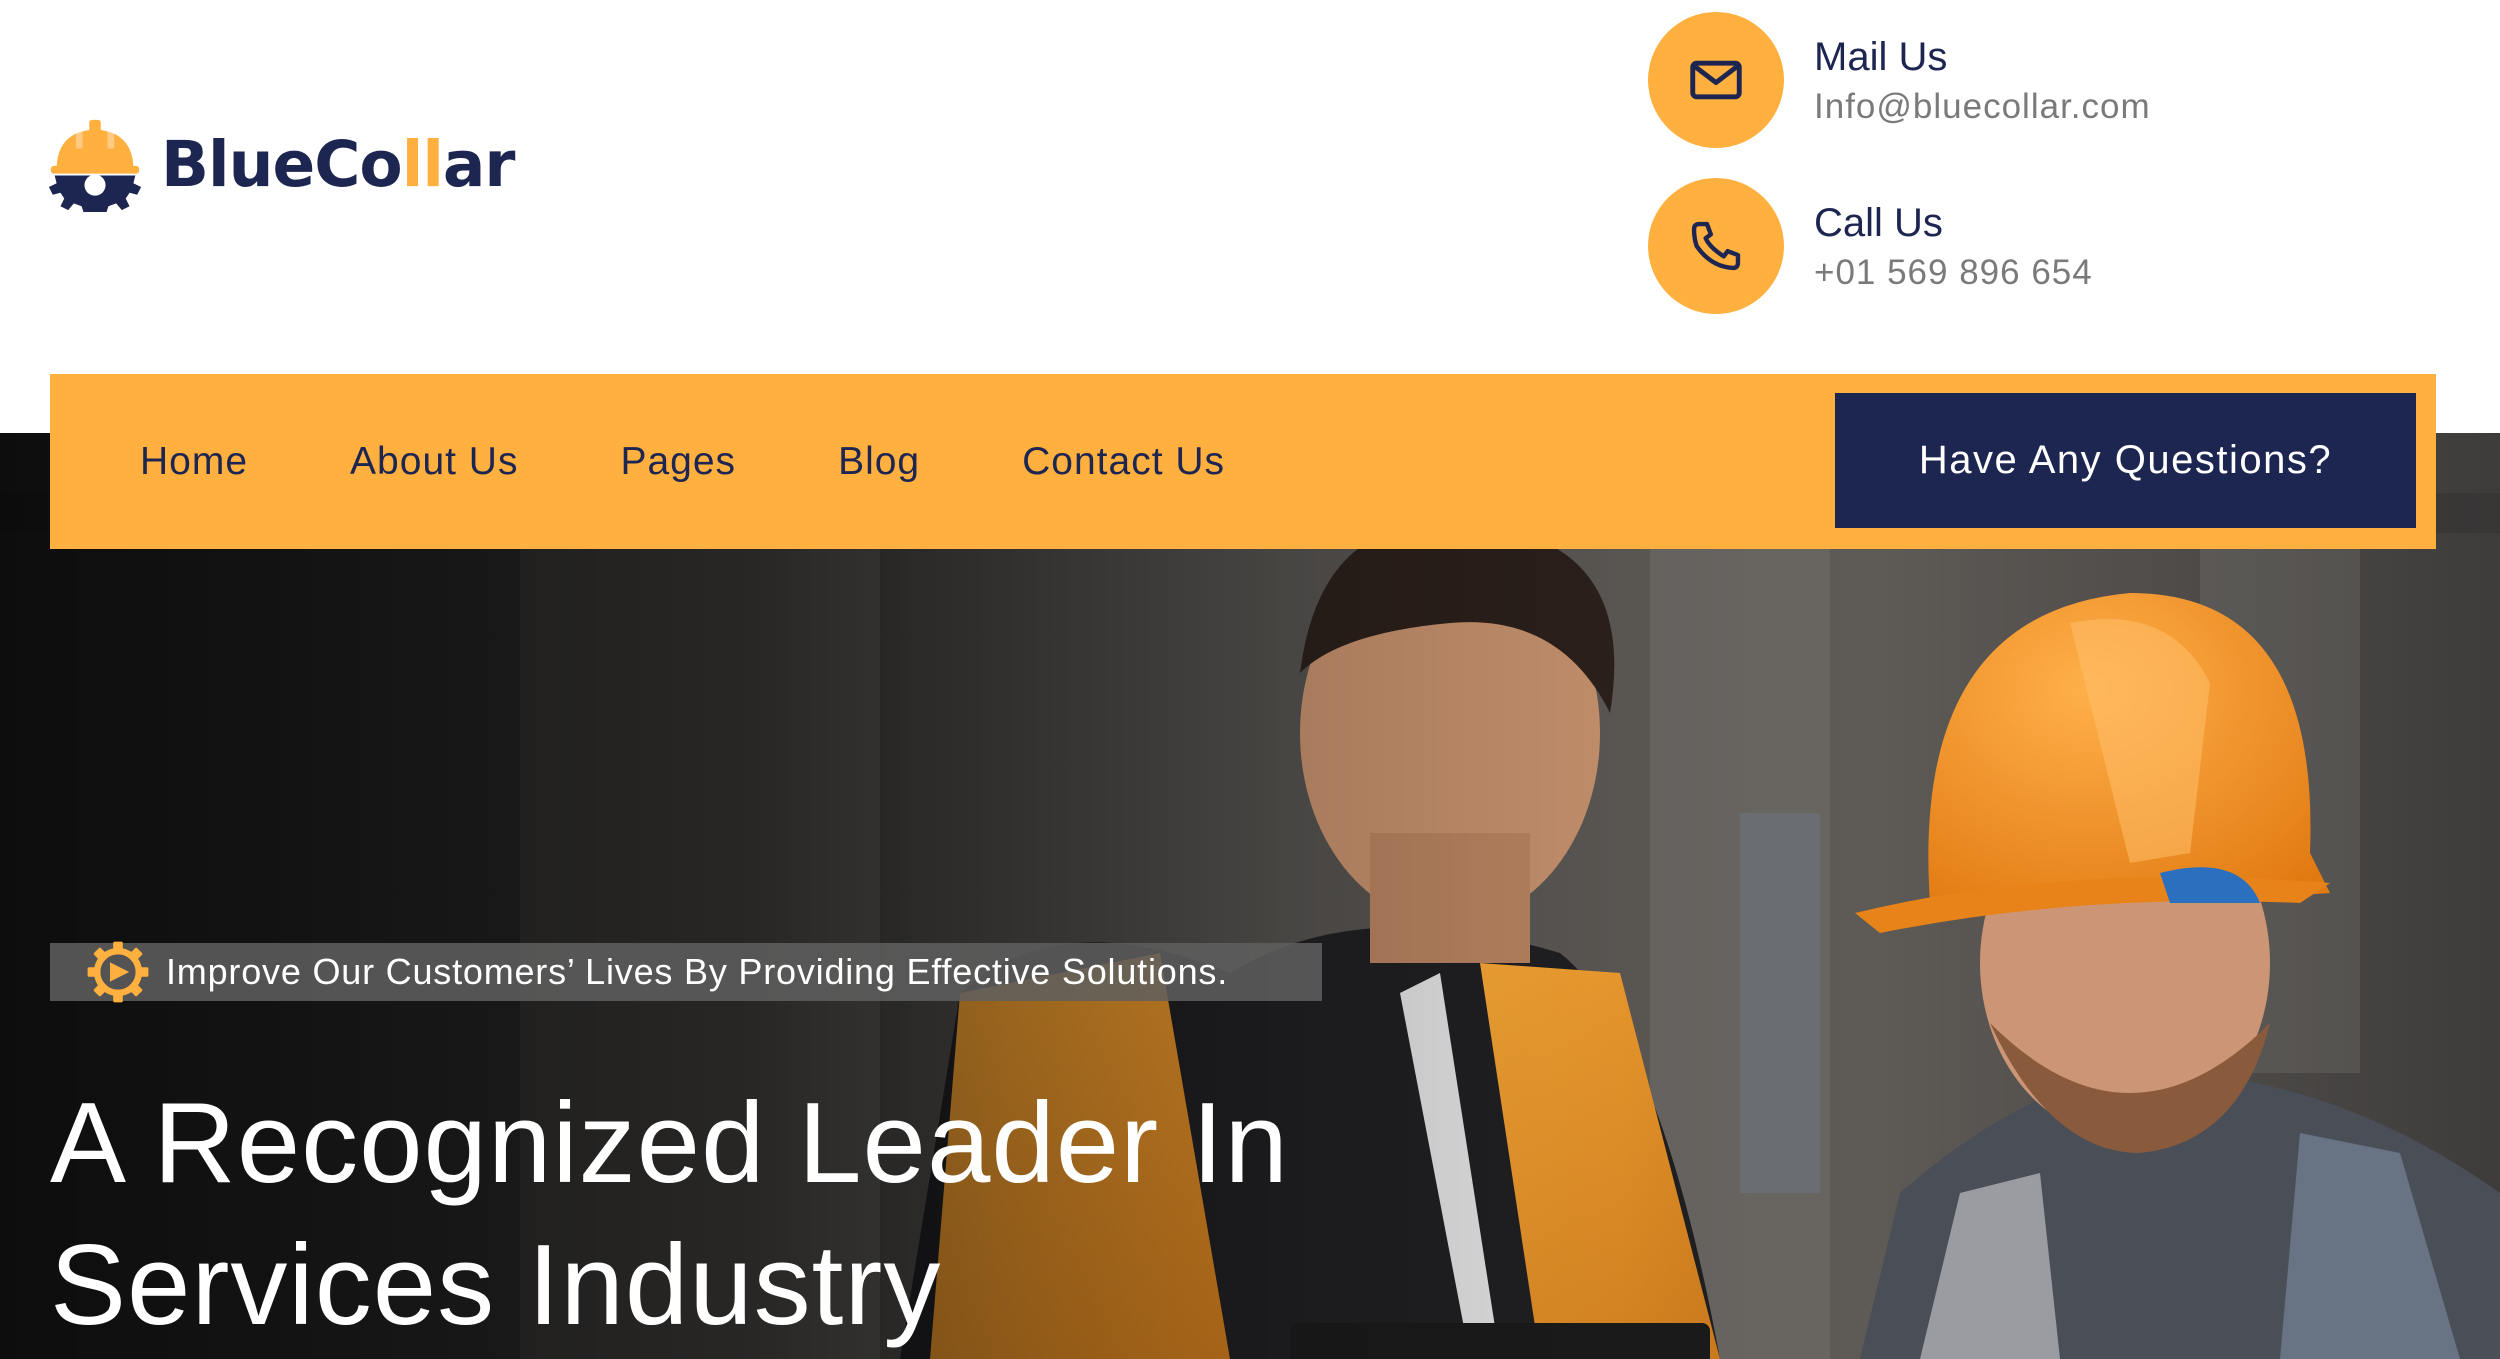 The height and width of the screenshot is (1359, 2500). Describe the element at coordinates (1881, 57) in the screenshot. I see `mail-title: Mail Us` at that location.